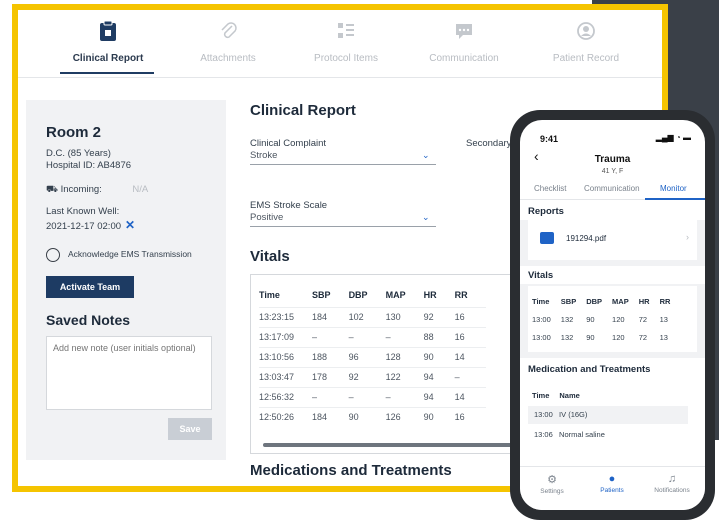 The height and width of the screenshot is (524, 719). What do you see at coordinates (74, 132) in the screenshot?
I see `room-title: Room 2` at bounding box center [74, 132].